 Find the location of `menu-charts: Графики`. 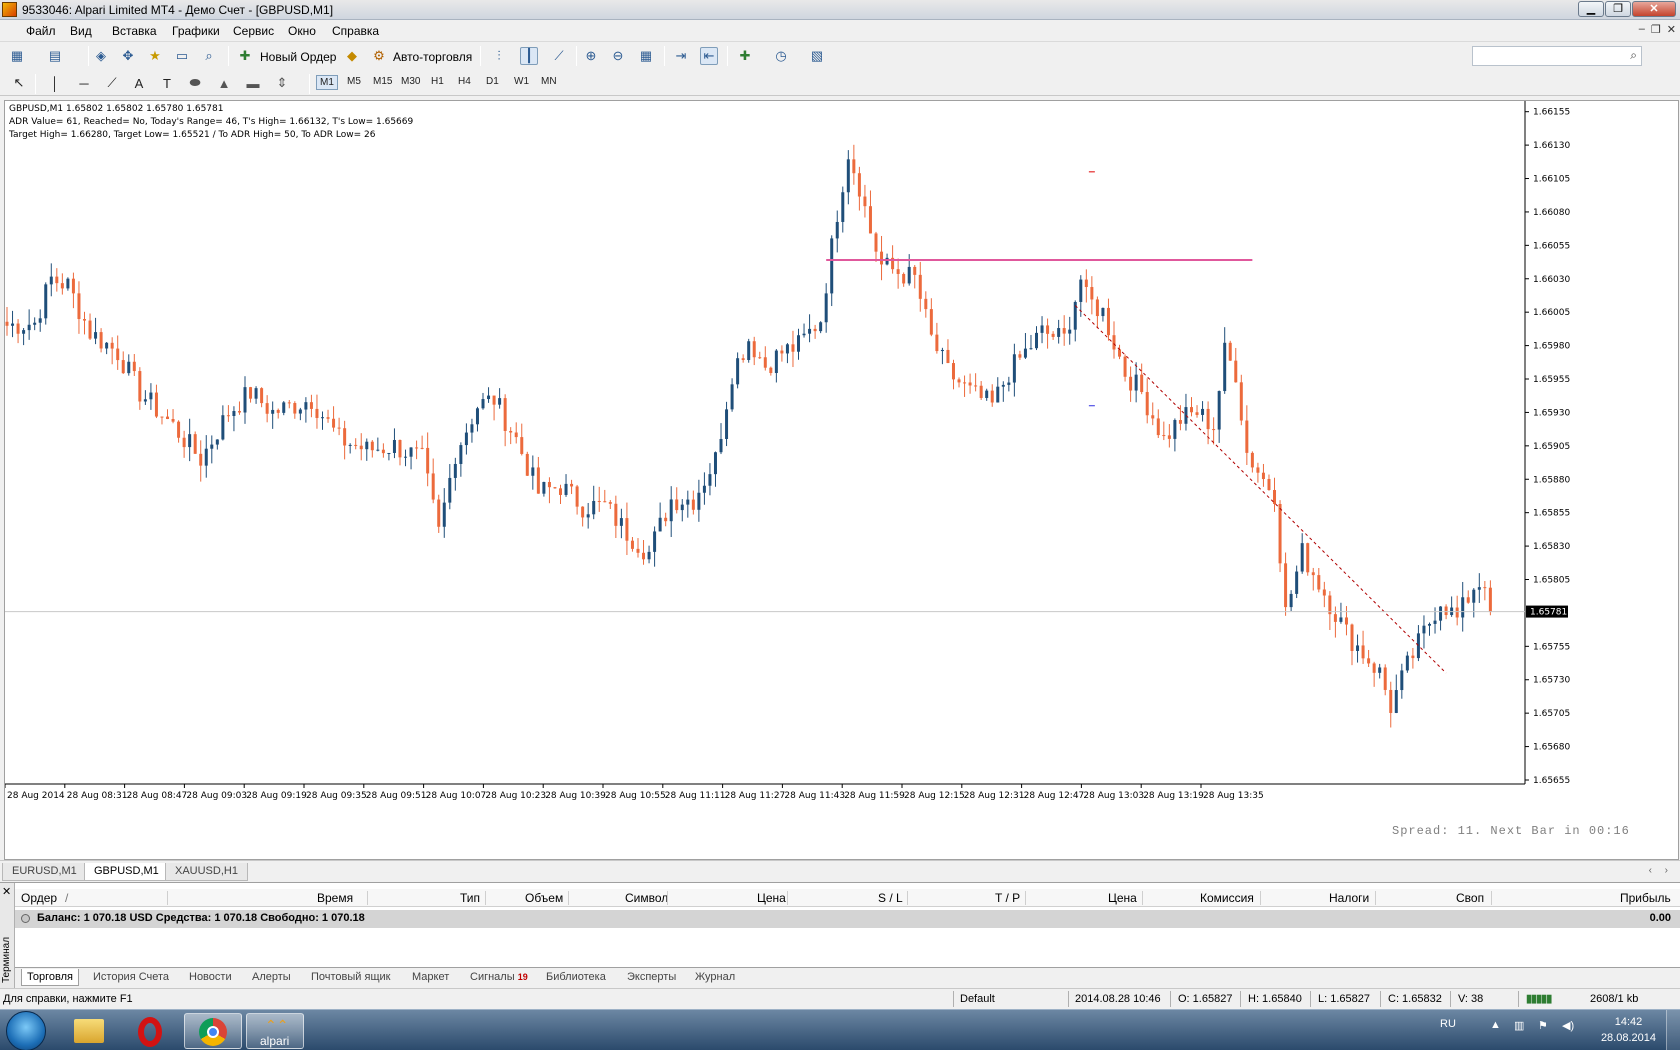

menu-charts: Графики is located at coordinates (196, 31).